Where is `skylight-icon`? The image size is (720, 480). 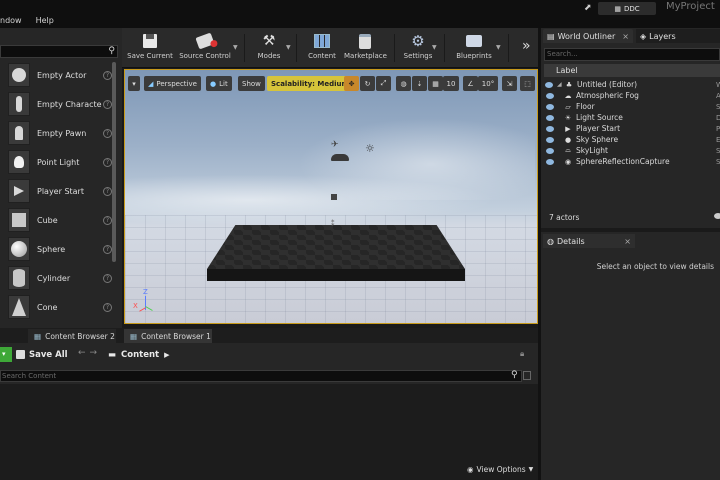 skylight-icon is located at coordinates (340, 157).